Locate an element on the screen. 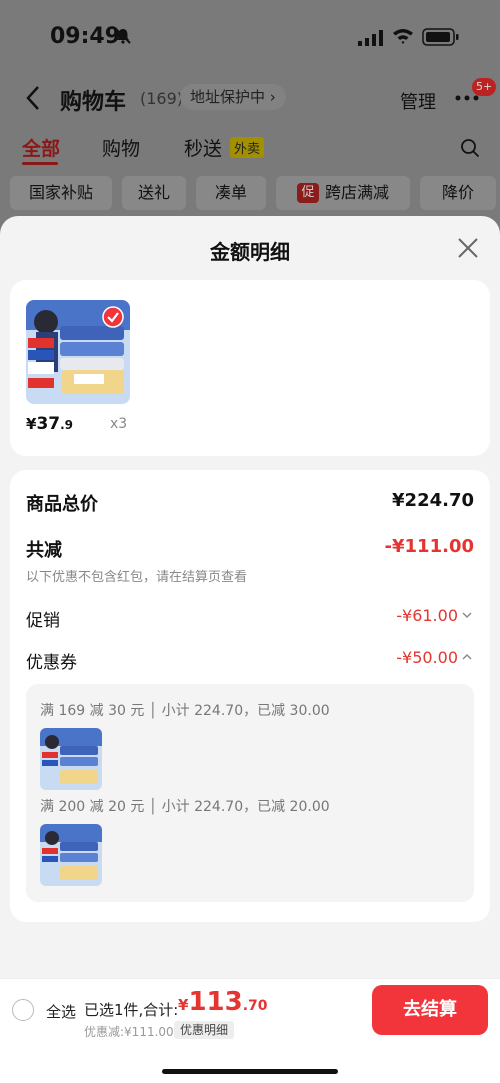  tab-all: 全部 is located at coordinates (41, 147).